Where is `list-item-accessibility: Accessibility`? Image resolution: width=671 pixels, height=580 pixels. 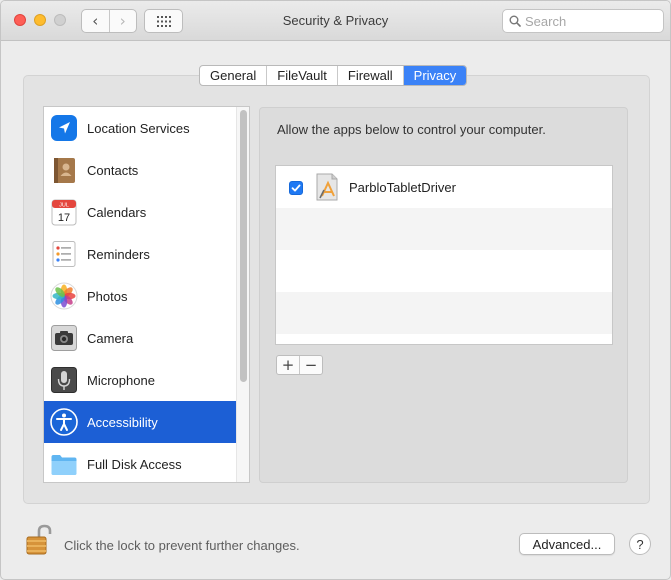 list-item-accessibility: Accessibility is located at coordinates (140, 422).